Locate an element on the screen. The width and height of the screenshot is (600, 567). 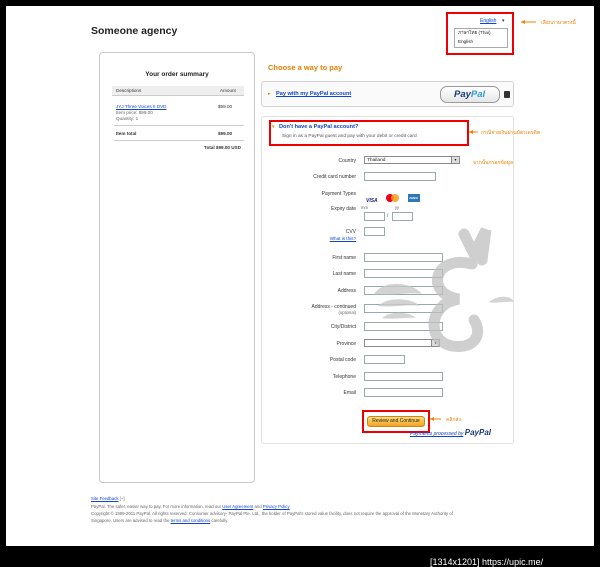
address2-input is located at coordinates (403, 308).